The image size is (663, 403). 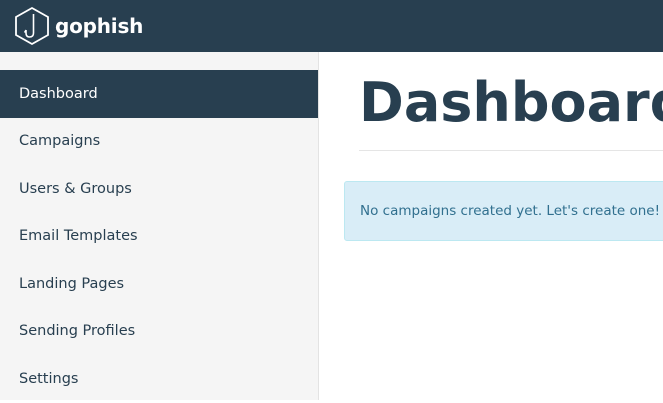 I want to click on sidebar-item-dashboard: Dashboard, so click(x=159, y=94).